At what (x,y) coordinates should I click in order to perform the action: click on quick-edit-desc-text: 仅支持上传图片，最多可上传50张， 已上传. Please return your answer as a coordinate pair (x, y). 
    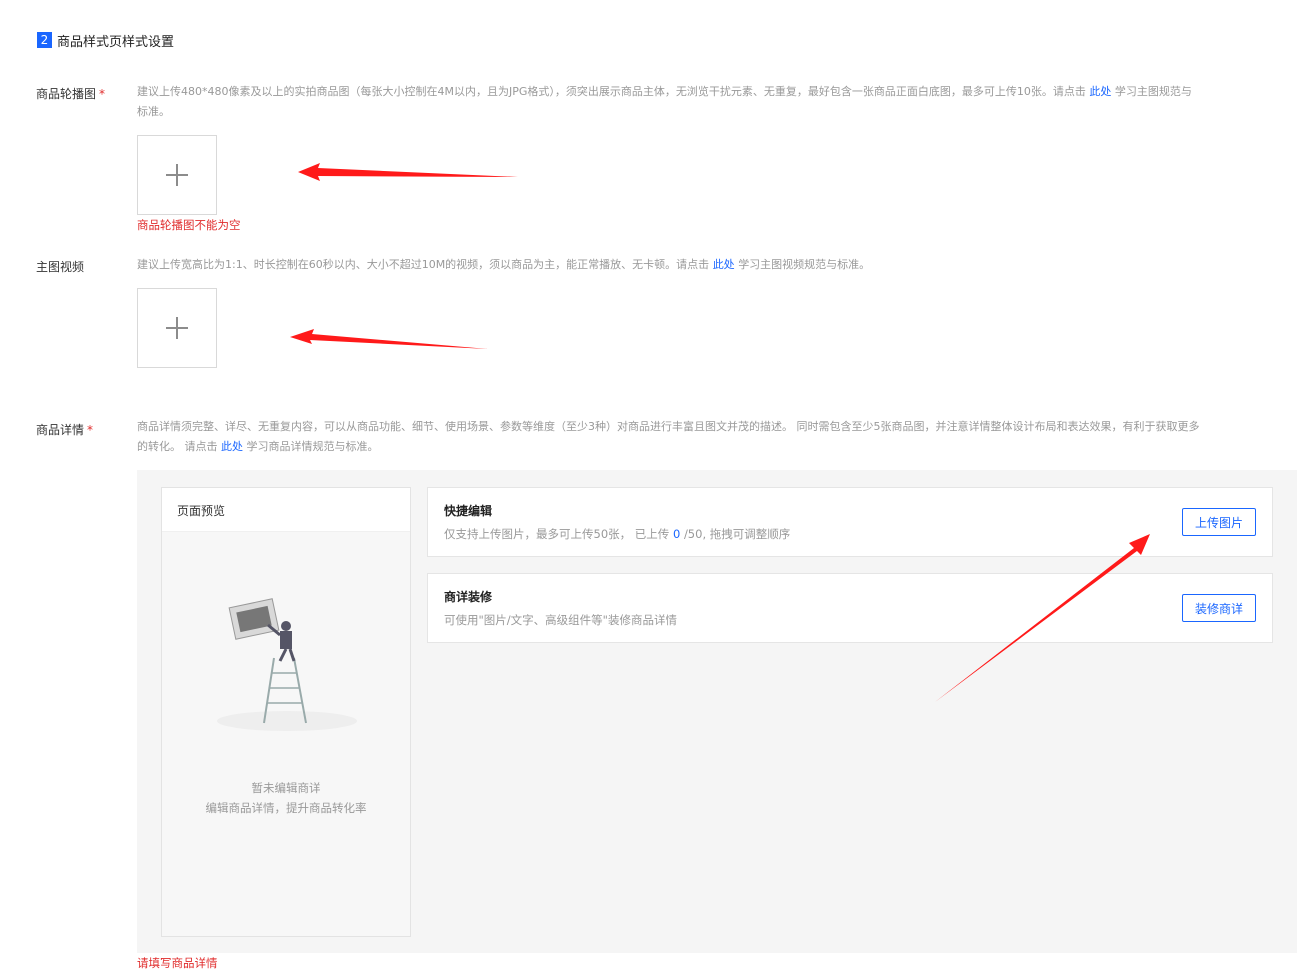
    Looking at the image, I should click on (557, 534).